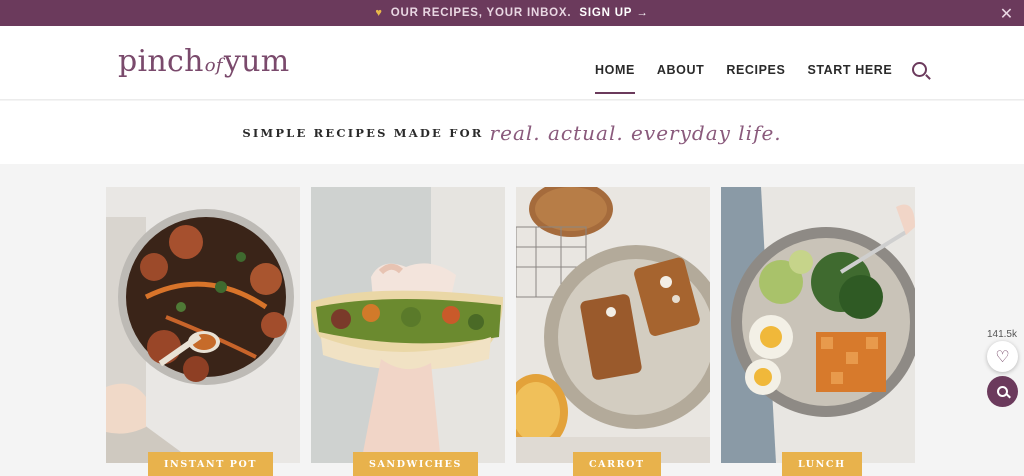 The width and height of the screenshot is (1024, 476). I want to click on category-label-carrot: CARROT, so click(617, 464).